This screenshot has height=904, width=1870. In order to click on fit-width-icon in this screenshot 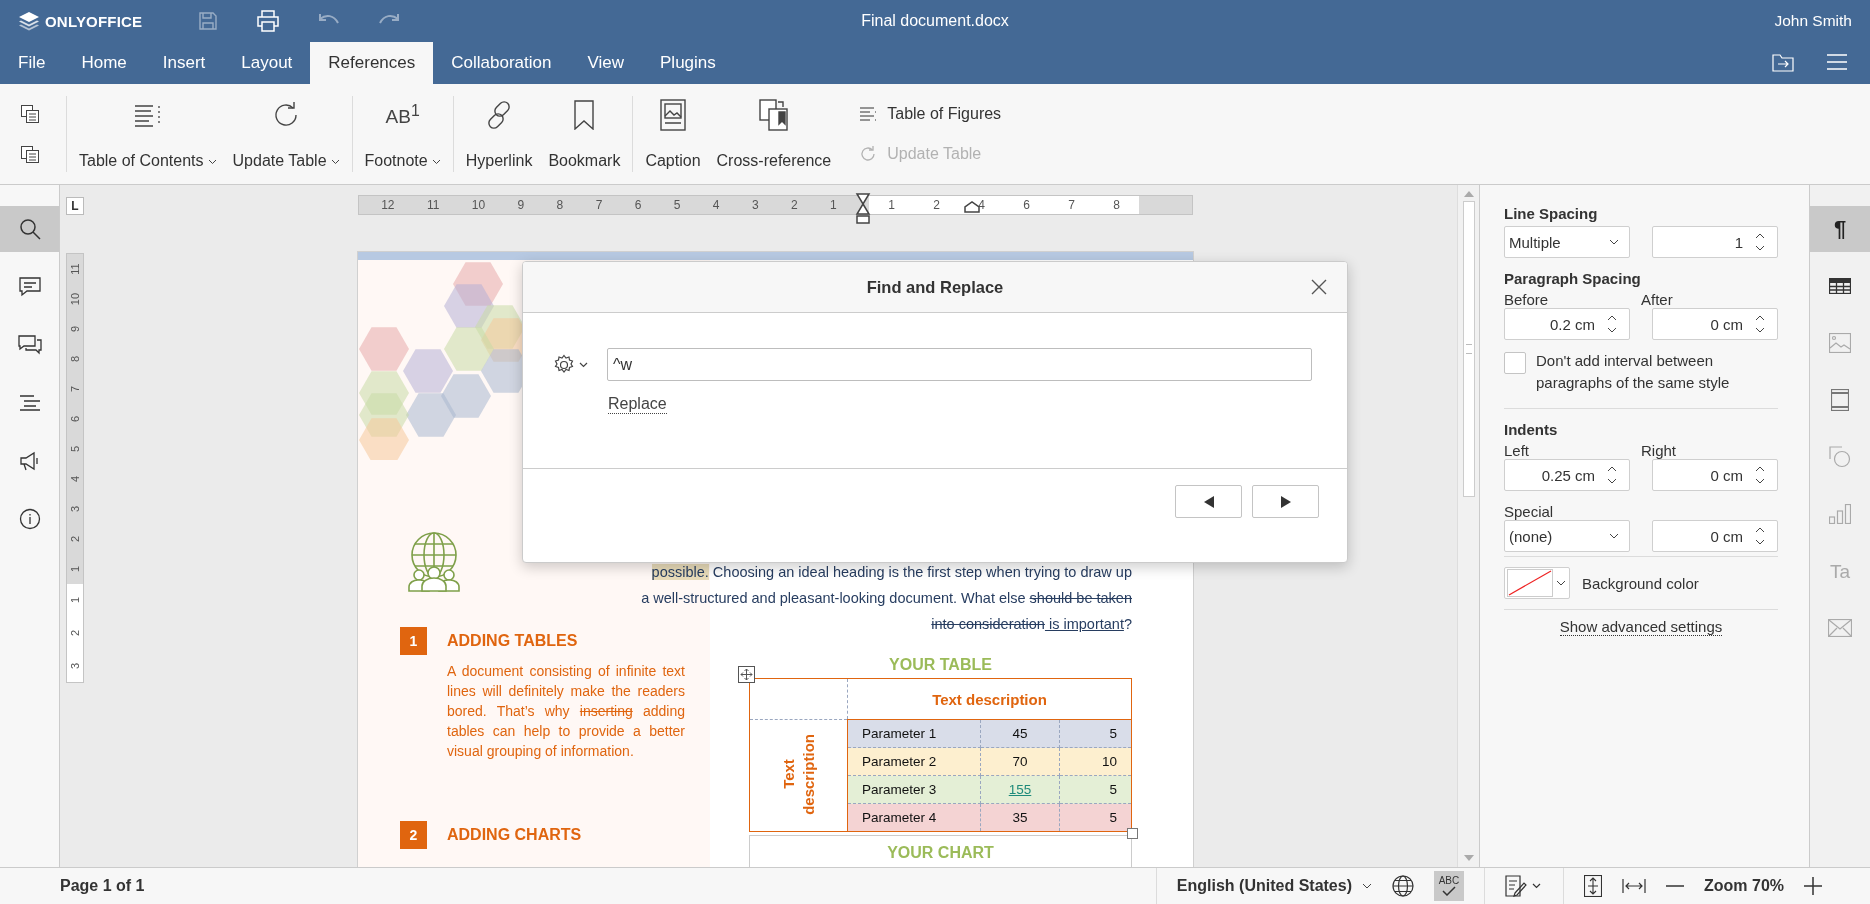, I will do `click(1634, 886)`.